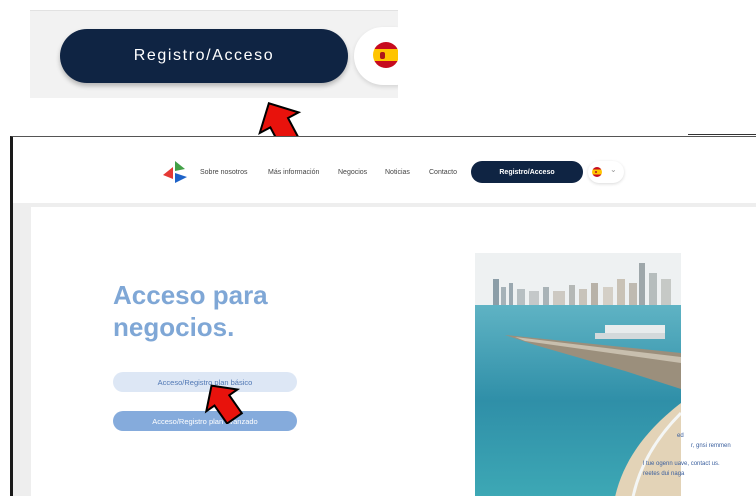 This screenshot has height=496, width=756. Describe the element at coordinates (722, 134) in the screenshot. I see `divider-line` at that location.